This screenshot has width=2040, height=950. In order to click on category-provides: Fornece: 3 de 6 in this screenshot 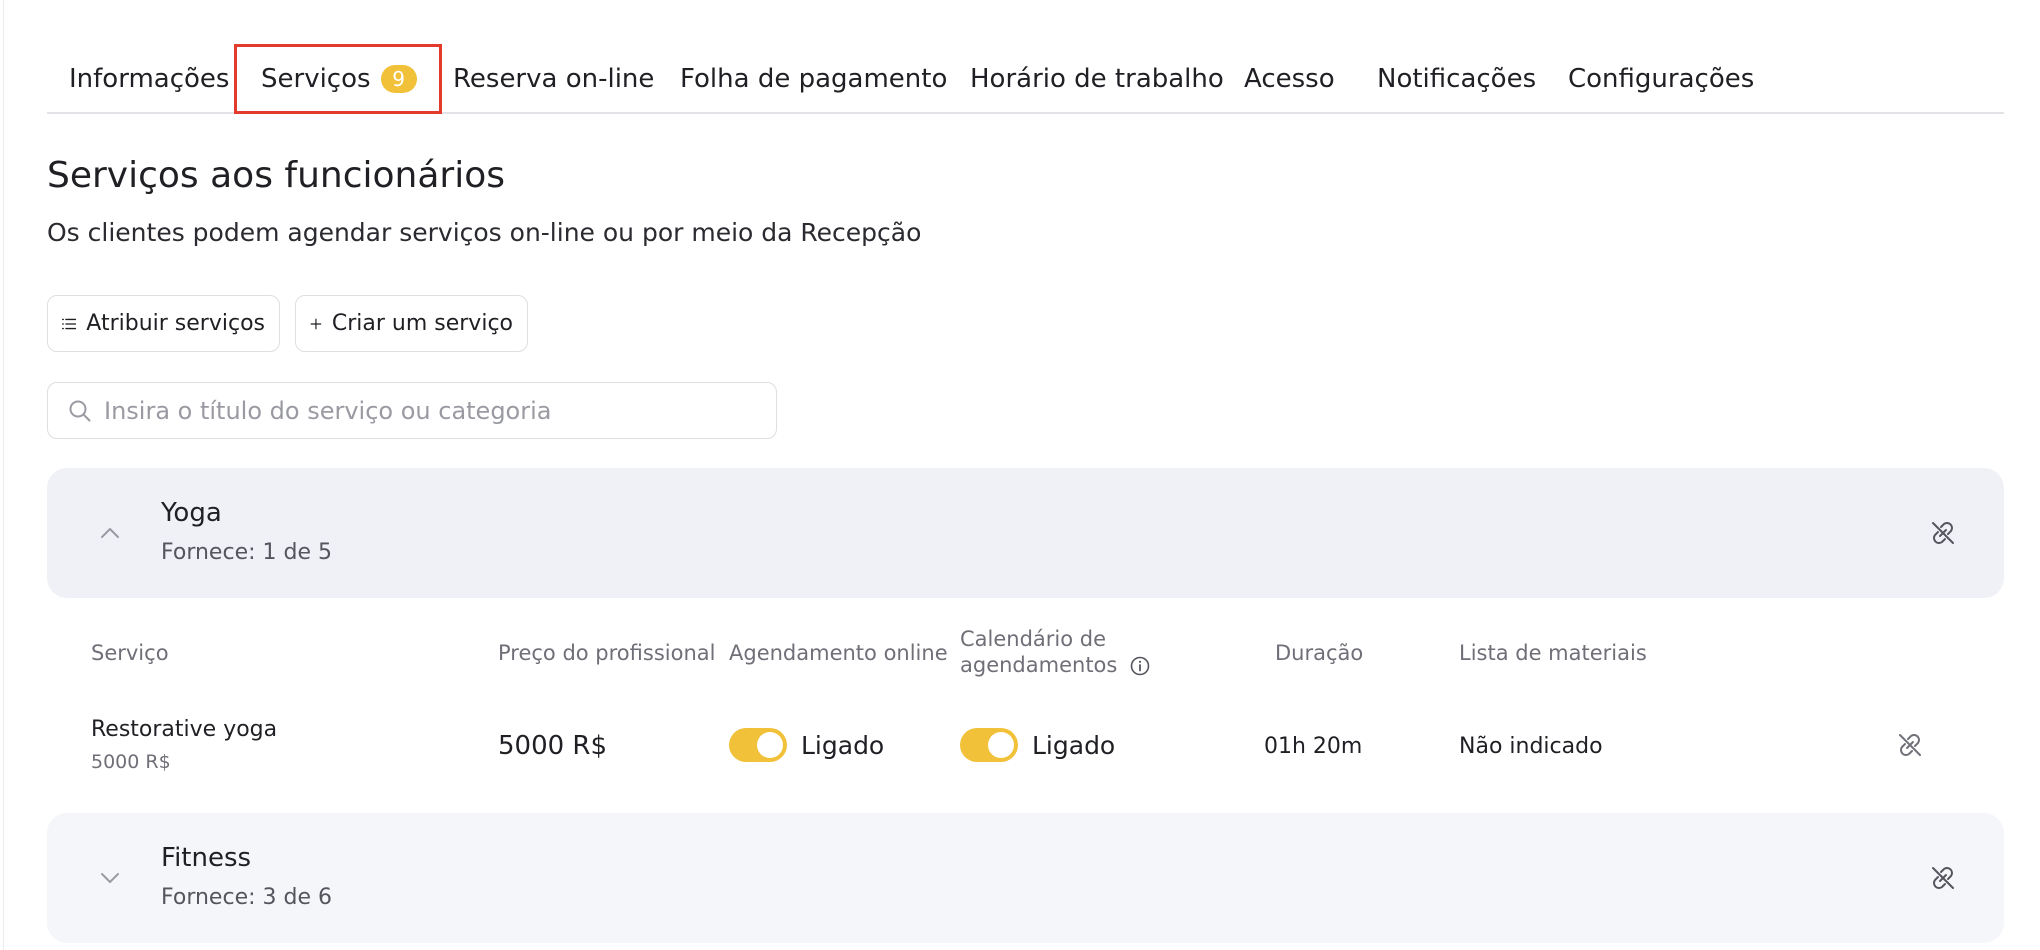, I will do `click(246, 897)`.